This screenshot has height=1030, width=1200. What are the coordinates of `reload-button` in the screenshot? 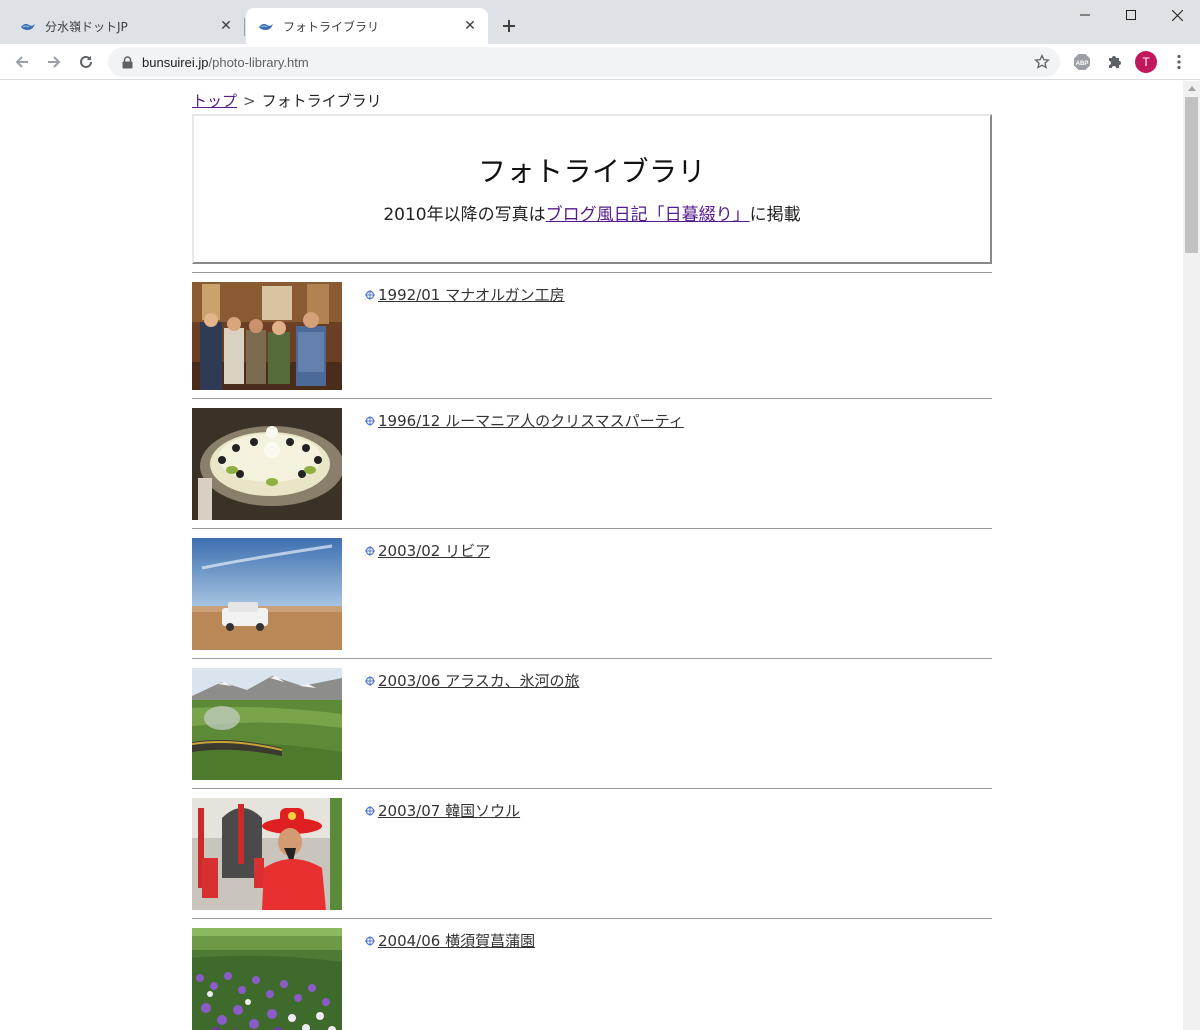 It's located at (86, 62).